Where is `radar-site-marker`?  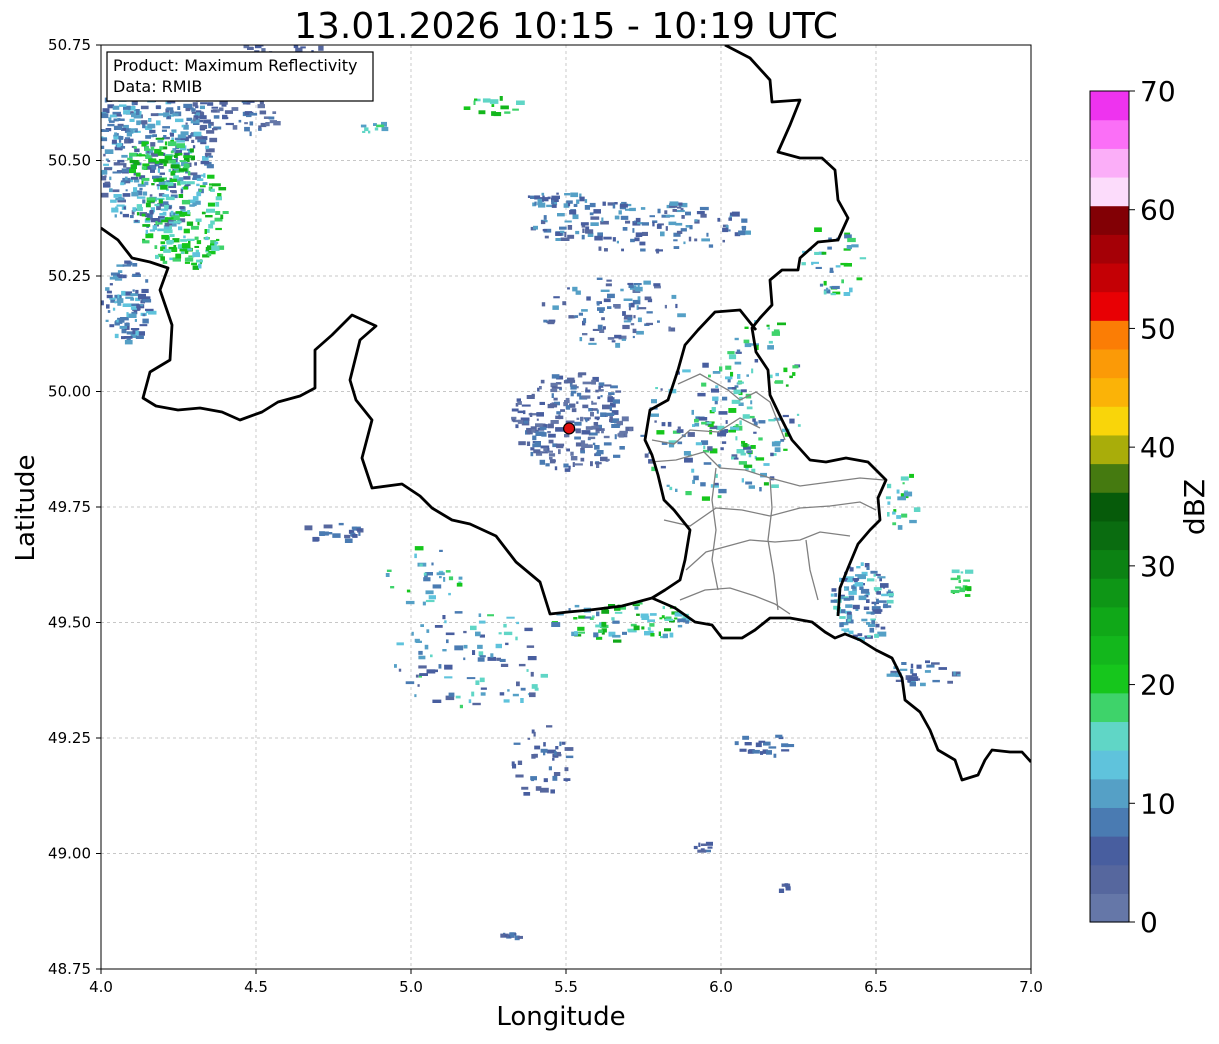
radar-site-marker is located at coordinates (569, 428).